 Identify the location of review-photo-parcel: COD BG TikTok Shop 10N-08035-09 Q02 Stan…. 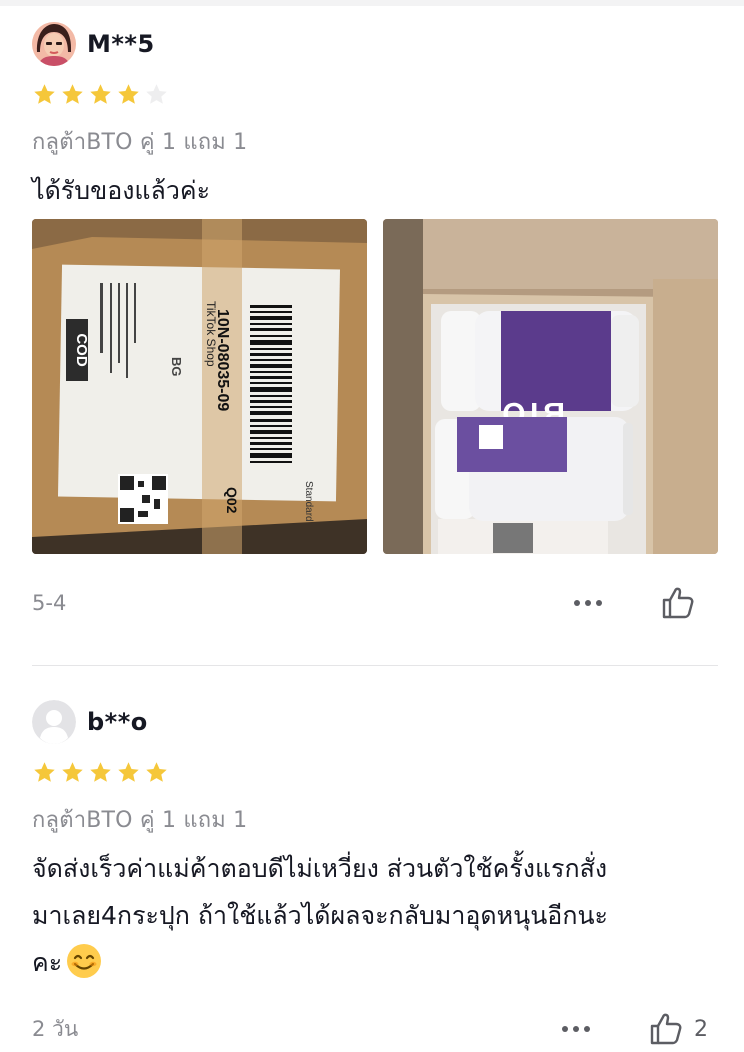
(199, 386).